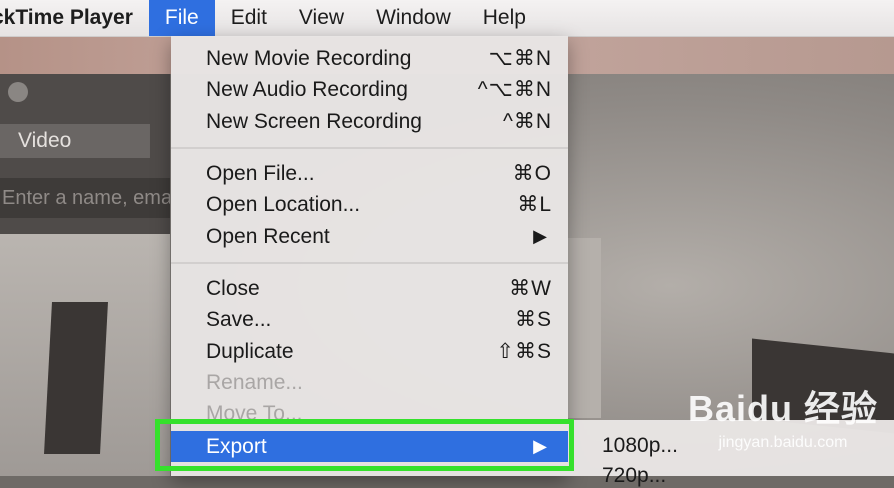 The height and width of the screenshot is (488, 894). Describe the element at coordinates (532, 173) in the screenshot. I see `menu-item-shortcut: ⌘O` at that location.